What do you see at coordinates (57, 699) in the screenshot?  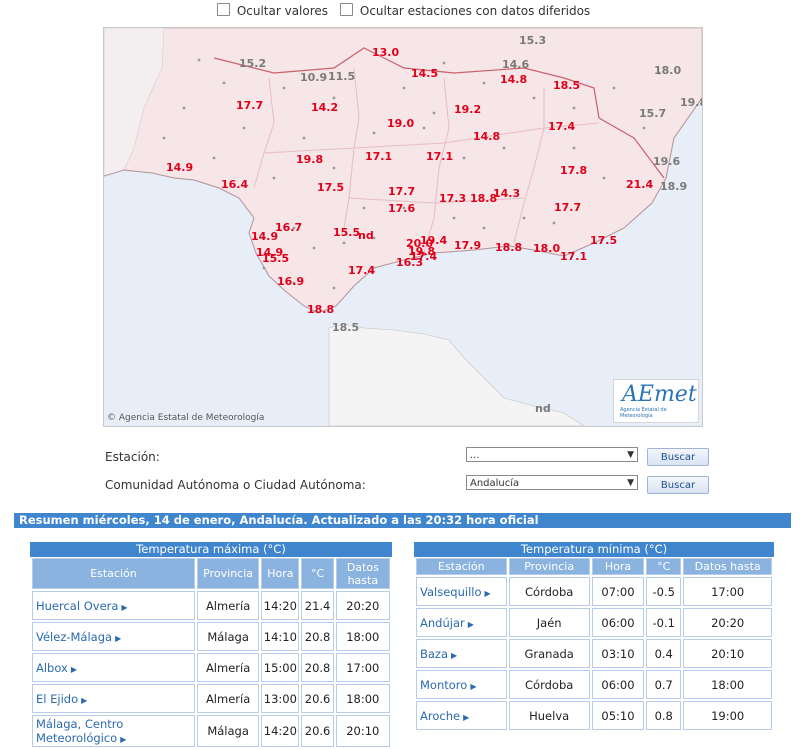 I see `station-name: El Ejido` at bounding box center [57, 699].